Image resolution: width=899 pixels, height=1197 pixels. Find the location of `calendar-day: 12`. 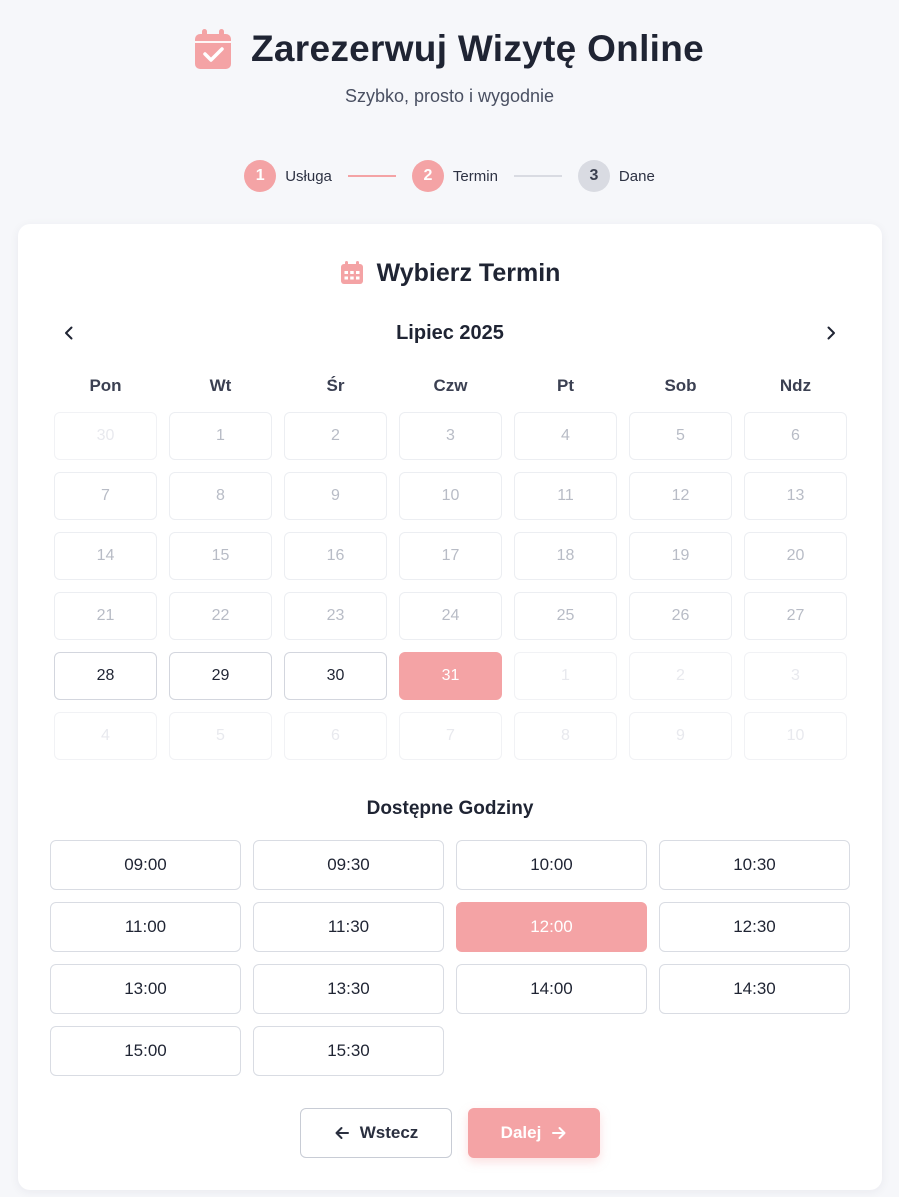

calendar-day: 12 is located at coordinates (680, 496).